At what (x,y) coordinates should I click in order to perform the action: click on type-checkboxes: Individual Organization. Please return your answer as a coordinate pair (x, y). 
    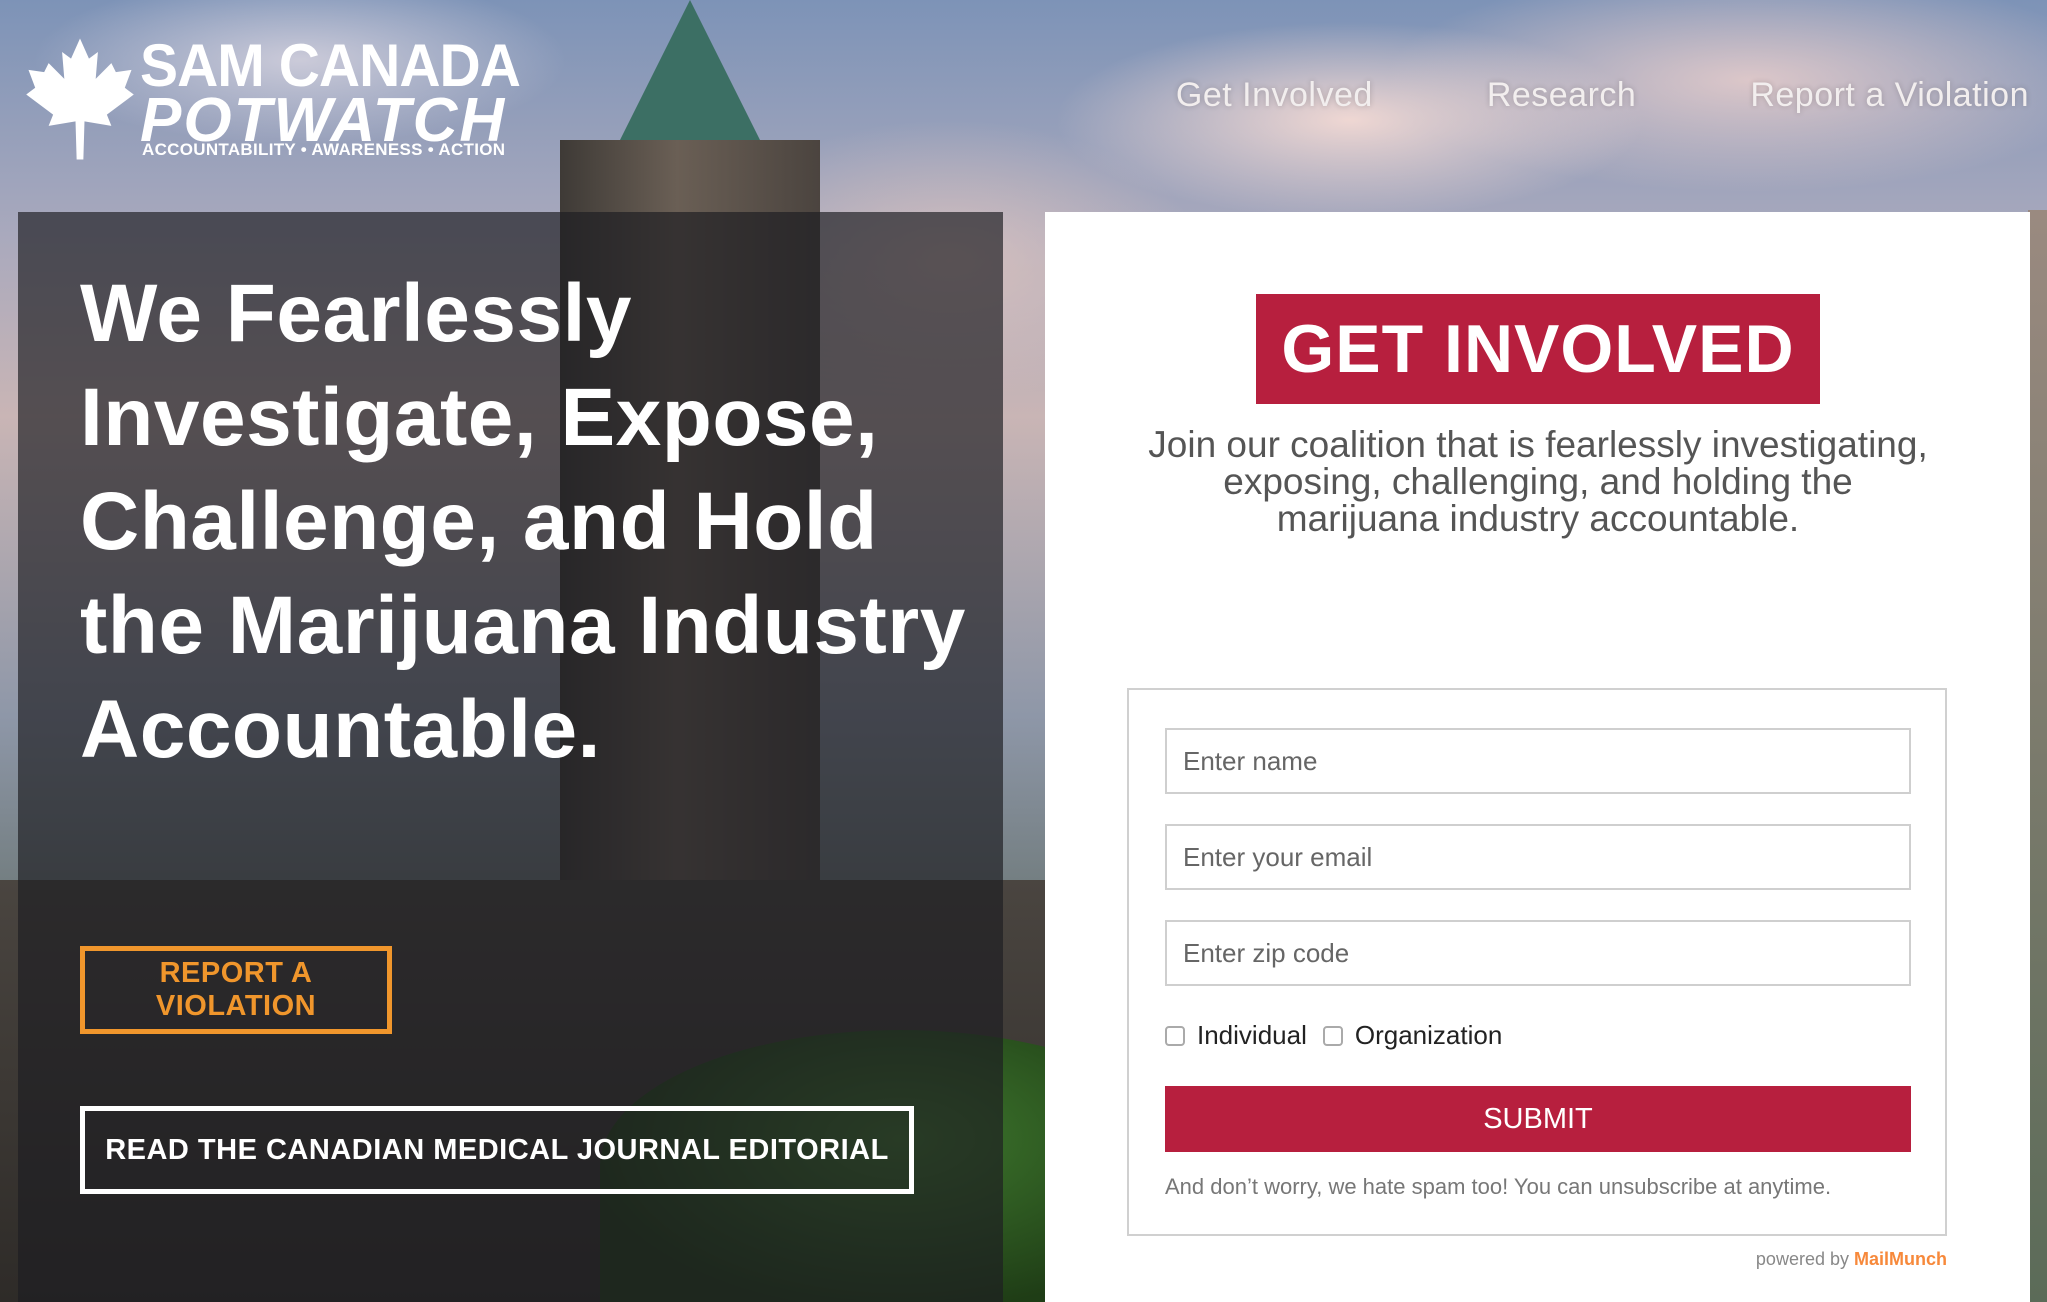
    Looking at the image, I should click on (1341, 1035).